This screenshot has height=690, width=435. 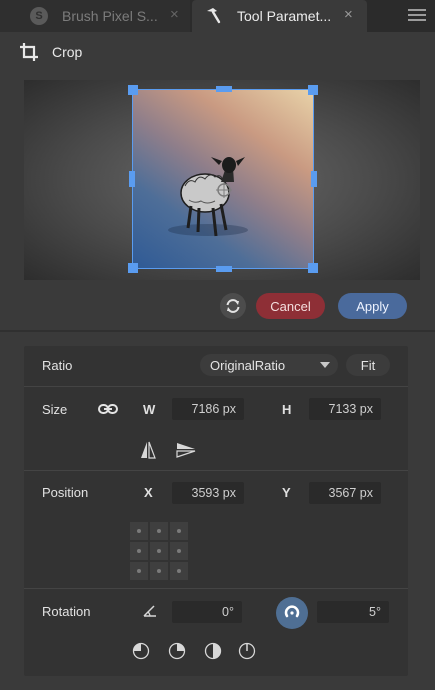 I want to click on ratio-dropdown: OriginalRatio, so click(x=269, y=365).